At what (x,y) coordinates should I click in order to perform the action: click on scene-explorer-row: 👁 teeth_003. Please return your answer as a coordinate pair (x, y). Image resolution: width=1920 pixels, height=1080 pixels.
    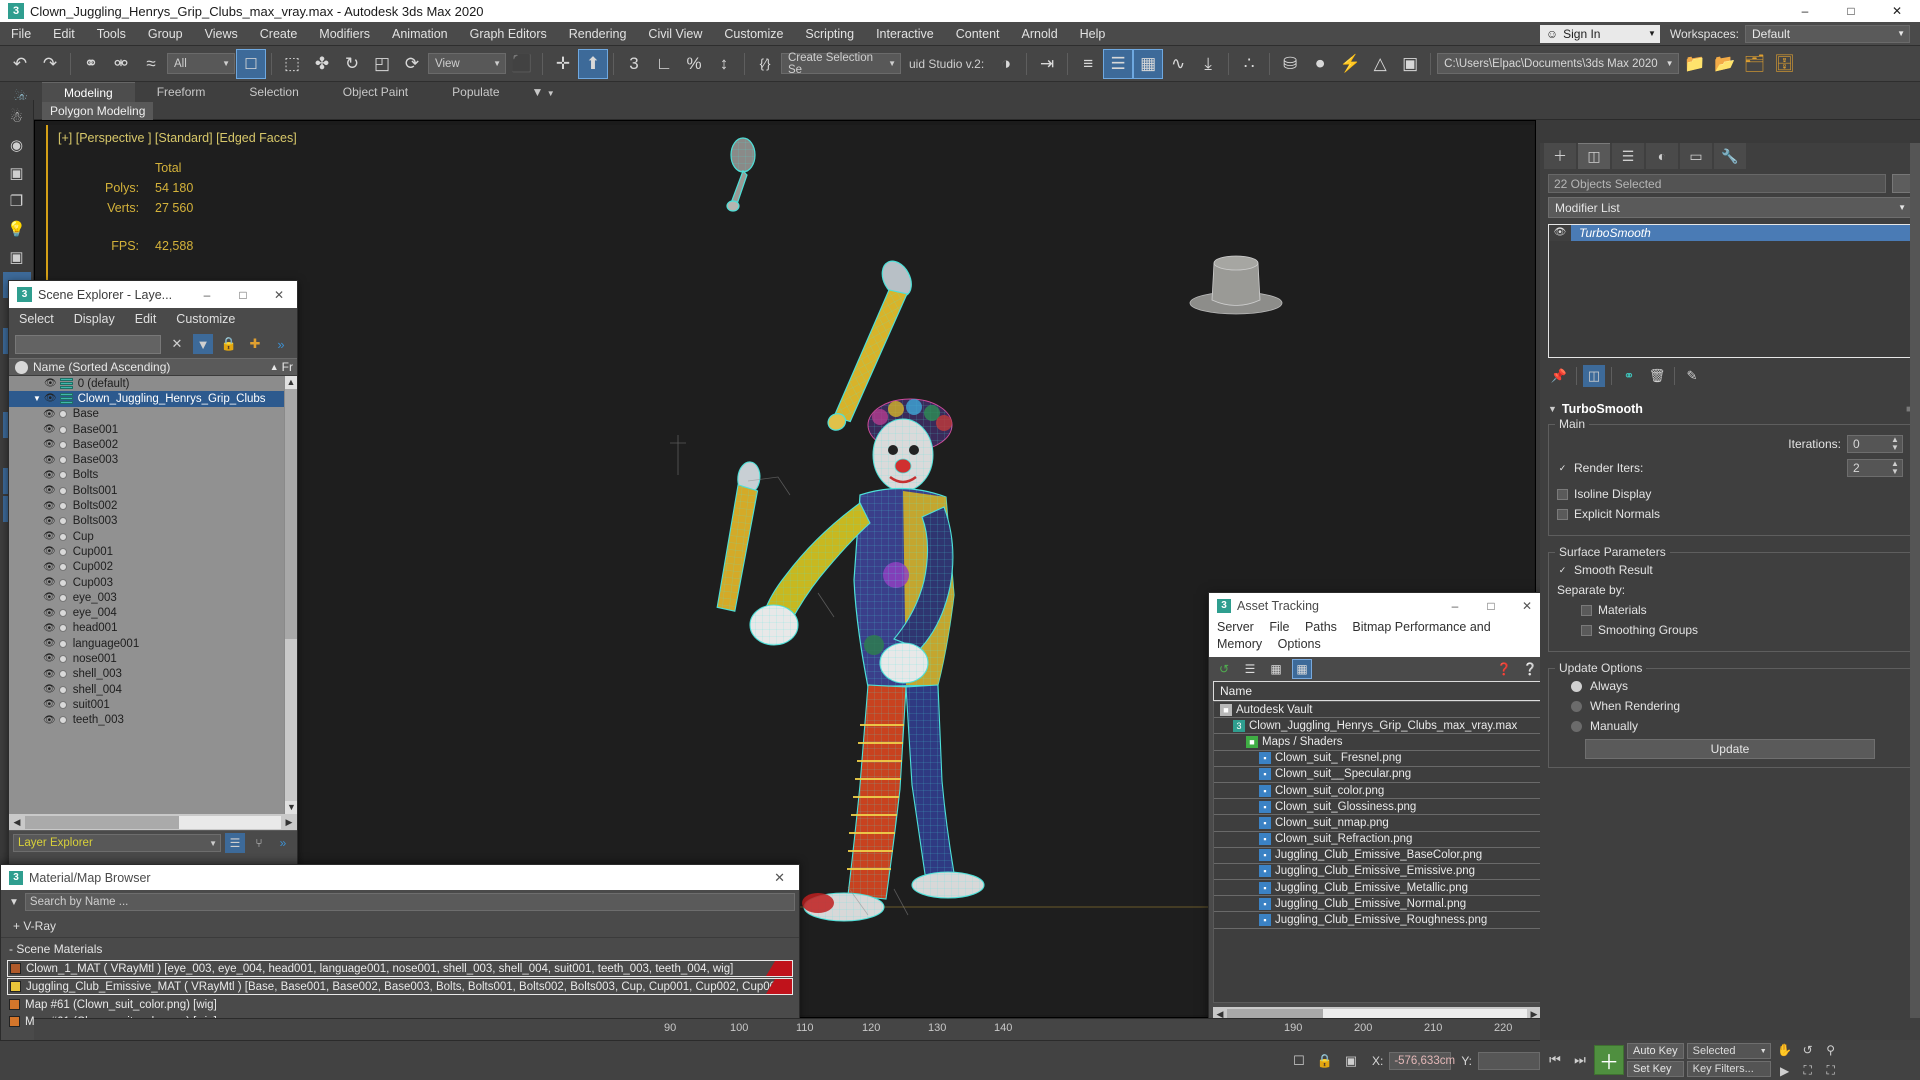
    Looking at the image, I should click on (153, 720).